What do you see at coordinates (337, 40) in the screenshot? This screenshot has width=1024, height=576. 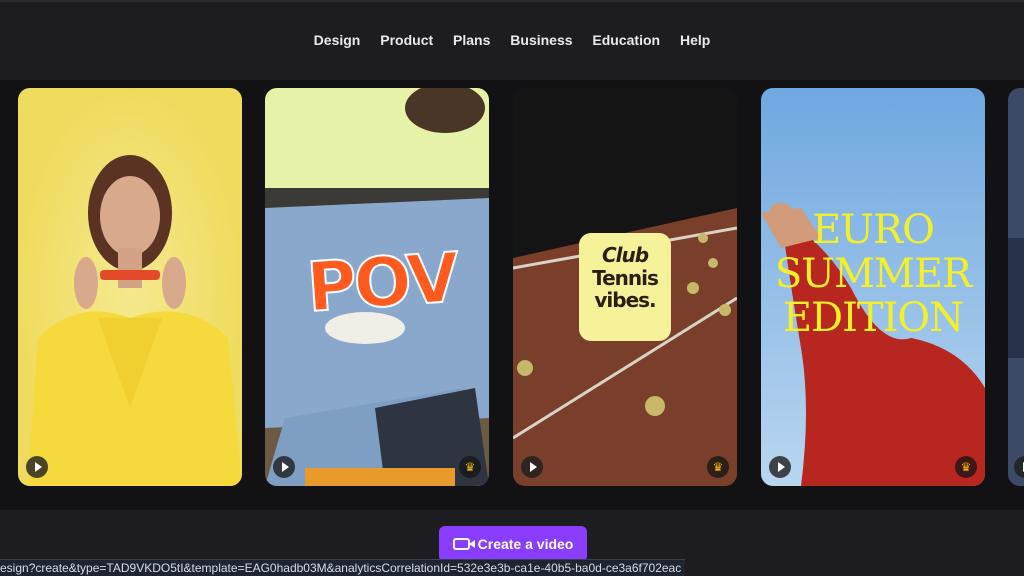 I see `nav-item-design: Design` at bounding box center [337, 40].